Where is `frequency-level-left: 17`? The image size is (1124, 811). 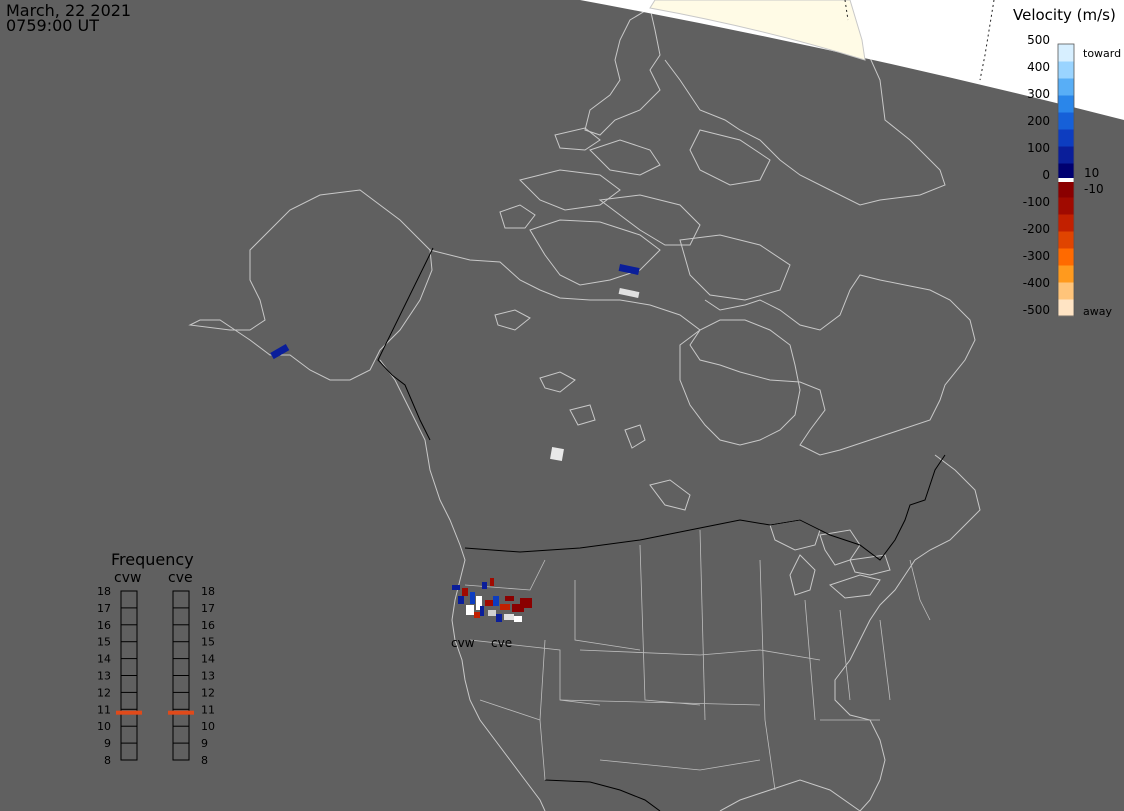
frequency-level-left: 17 is located at coordinates (104, 608).